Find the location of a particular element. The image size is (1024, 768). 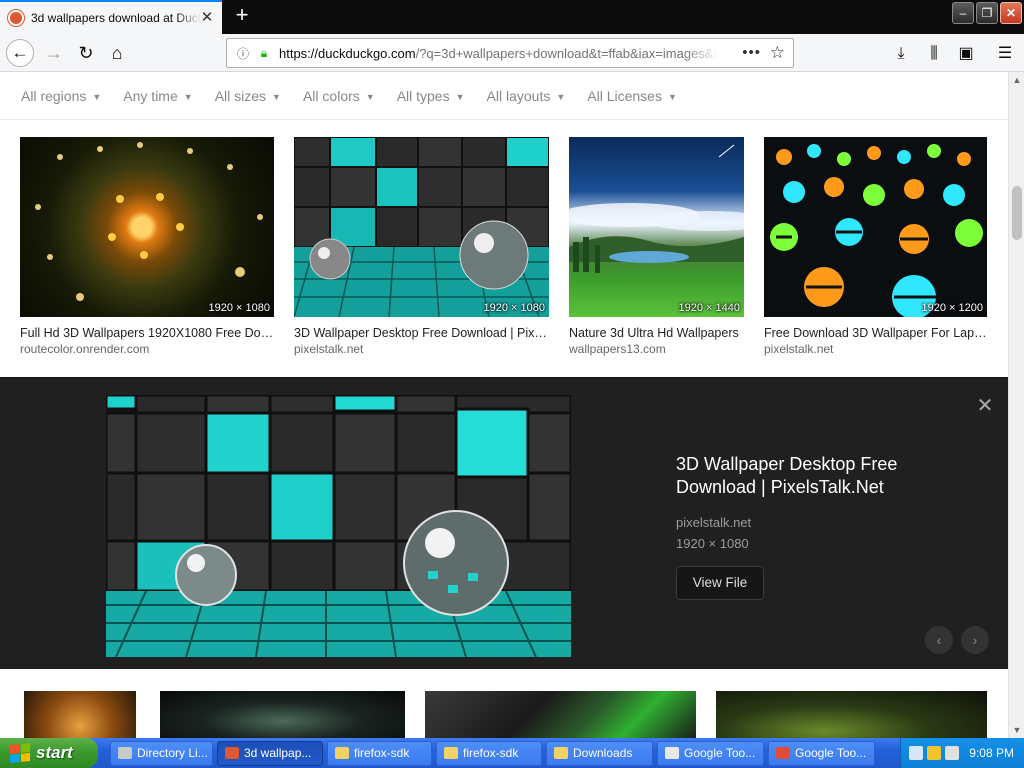

fractal-flower-image is located at coordinates (149, 221).